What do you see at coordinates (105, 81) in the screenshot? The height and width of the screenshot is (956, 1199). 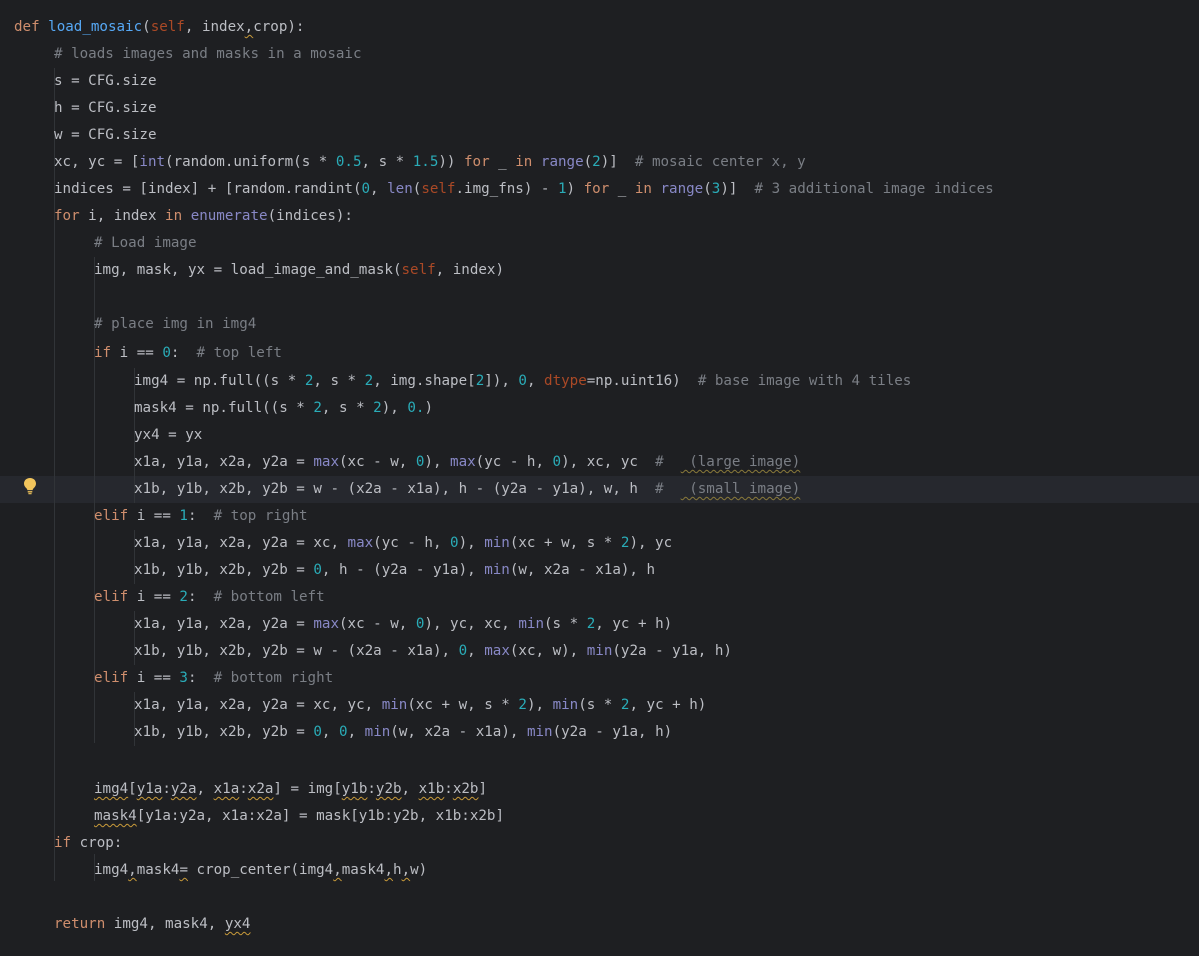 I see `code-line: s = CFG.size` at bounding box center [105, 81].